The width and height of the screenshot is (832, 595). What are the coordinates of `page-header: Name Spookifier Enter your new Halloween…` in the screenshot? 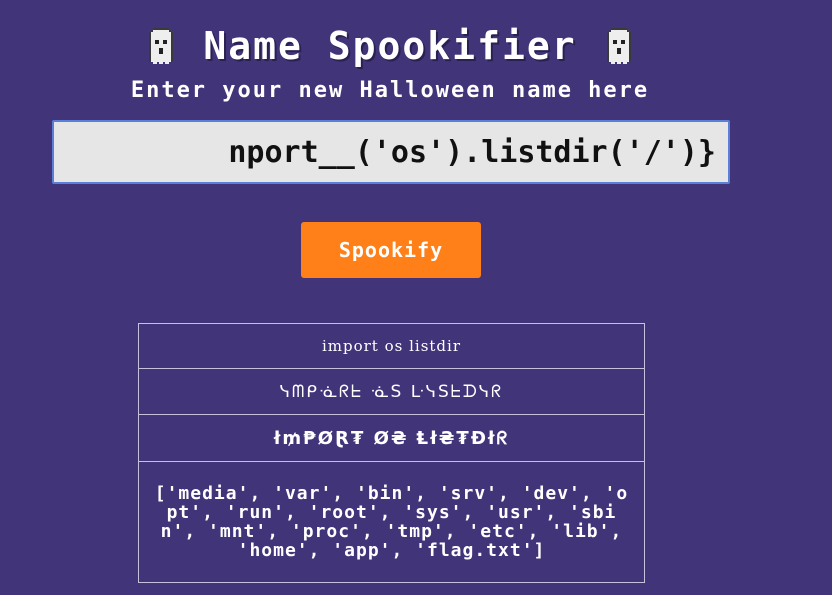 It's located at (390, 60).